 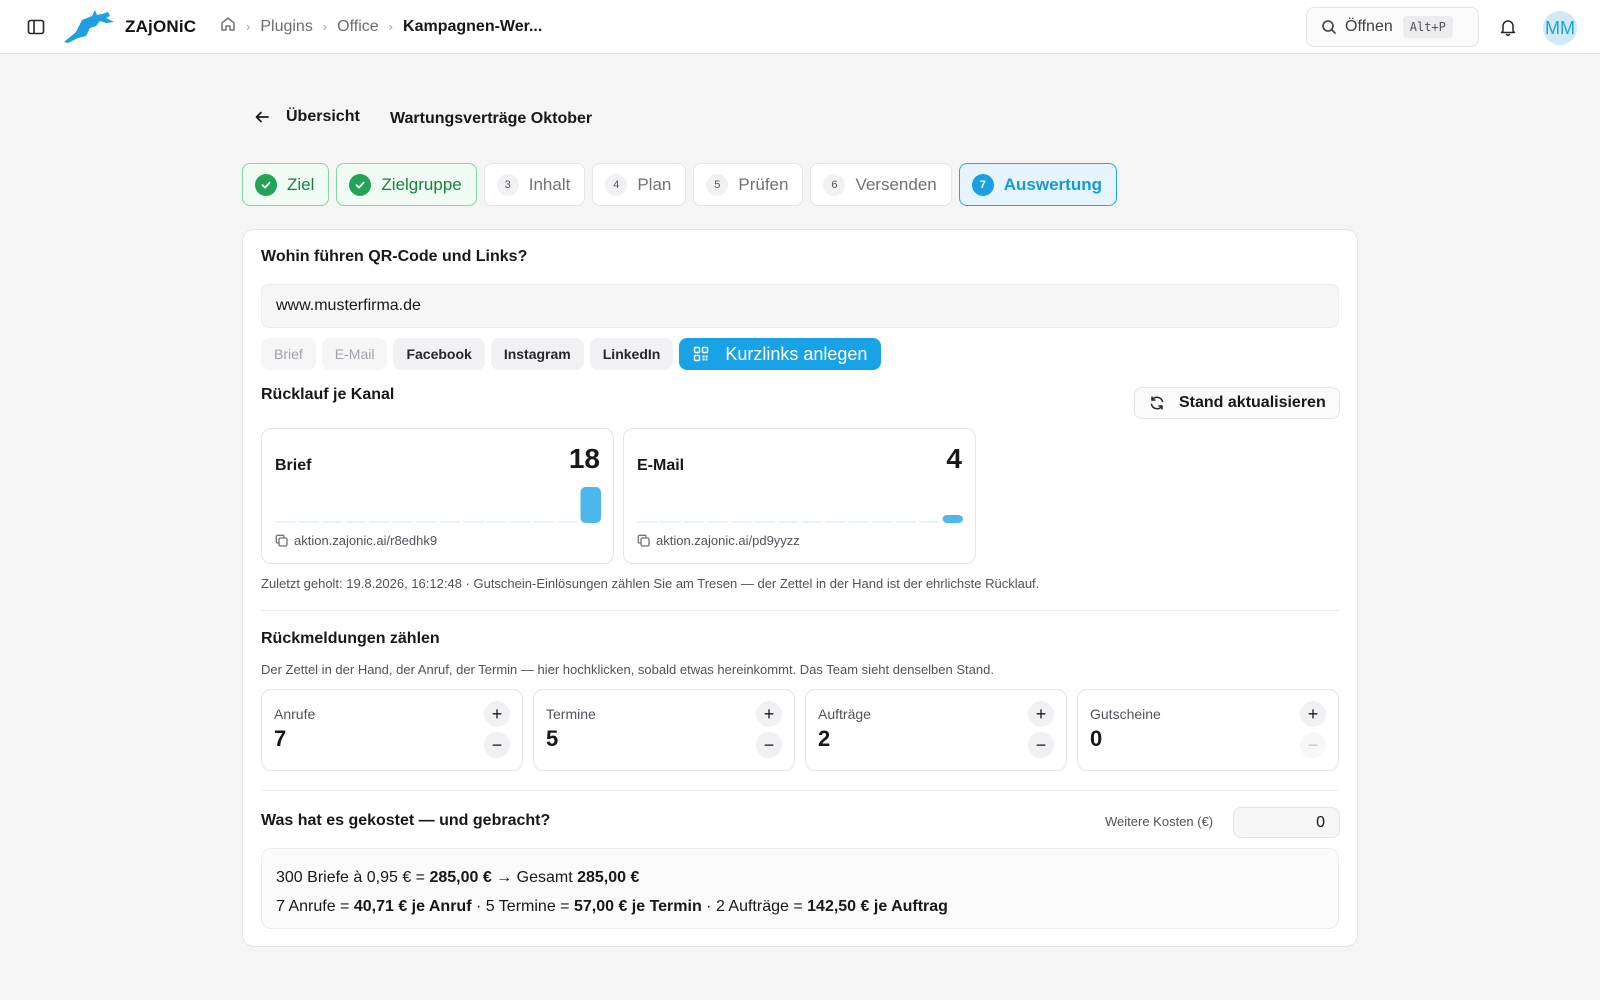 What do you see at coordinates (354, 354) in the screenshot?
I see `channel-chip-email: E-Mail` at bounding box center [354, 354].